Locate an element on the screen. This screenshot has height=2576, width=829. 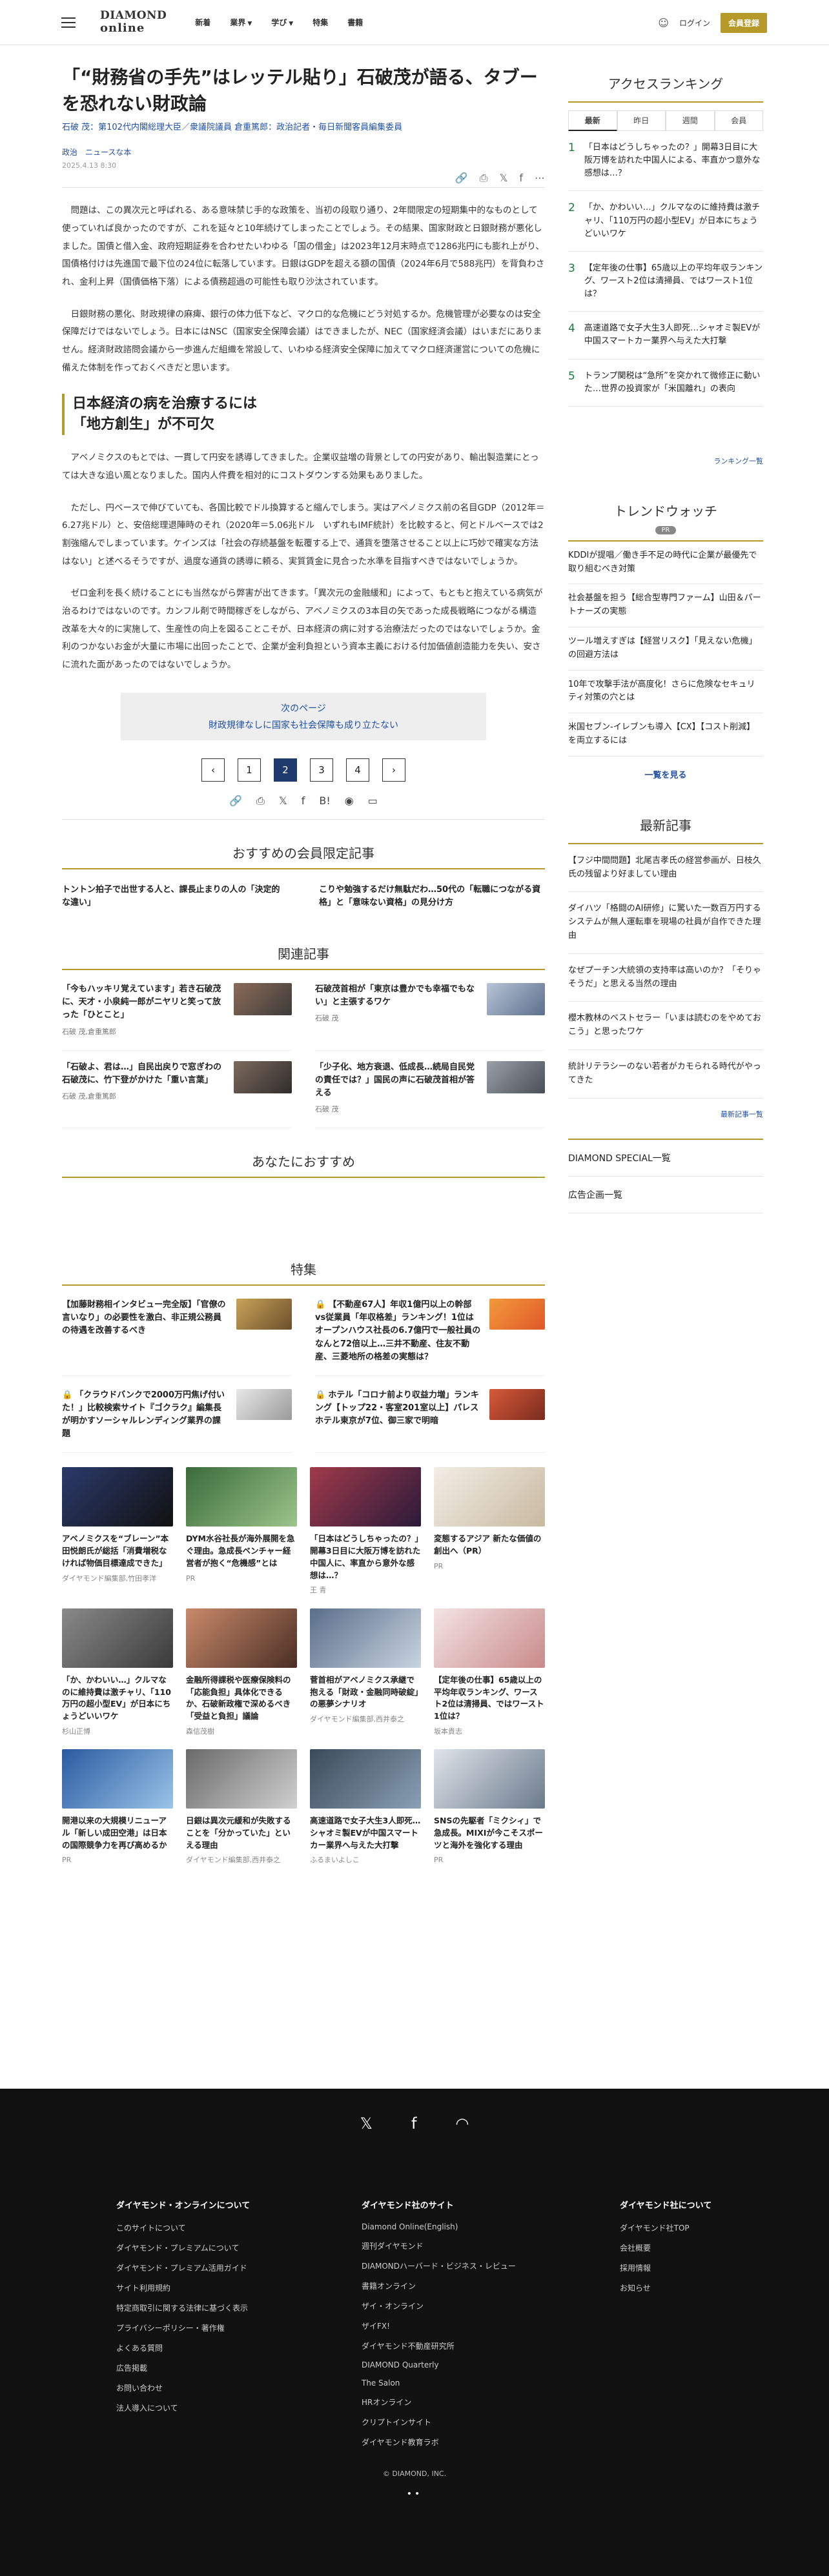
page-button-2: 2 is located at coordinates (285, 770).